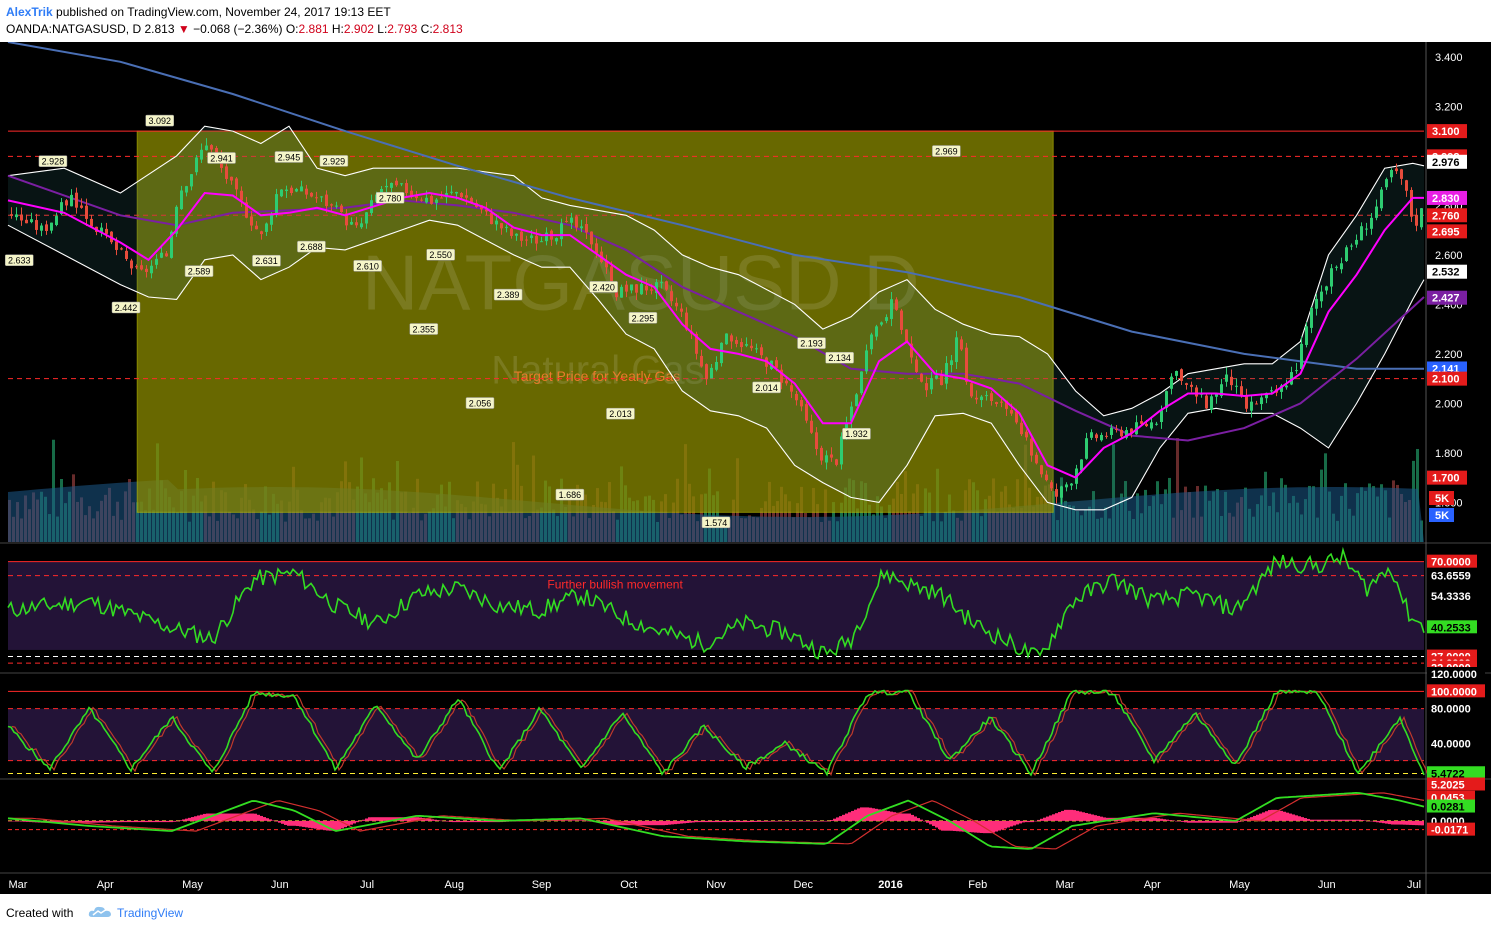 The width and height of the screenshot is (1491, 931). I want to click on author-link: AlexTrik, so click(29, 12).